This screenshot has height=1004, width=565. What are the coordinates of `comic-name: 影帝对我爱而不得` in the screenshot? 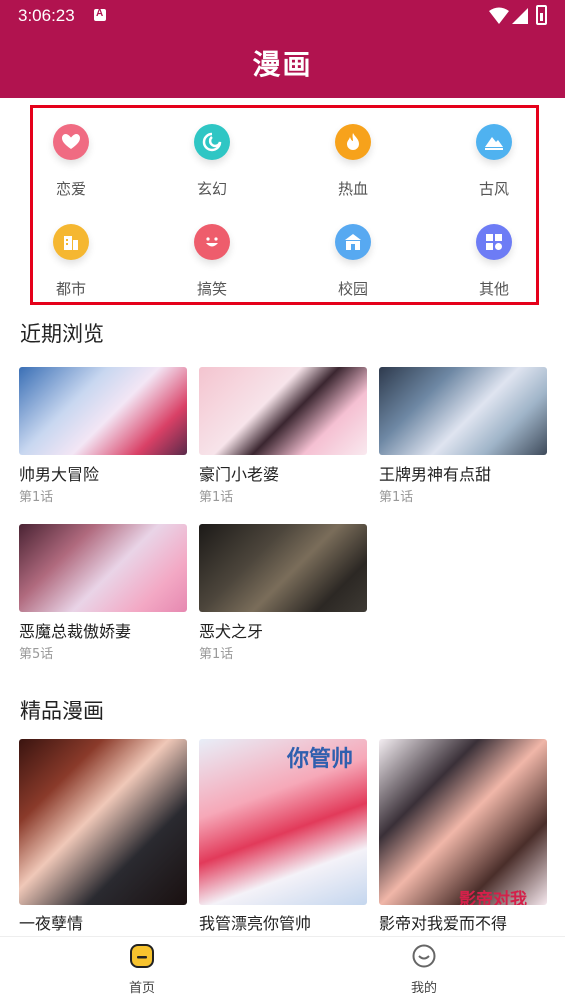 It's located at (443, 922).